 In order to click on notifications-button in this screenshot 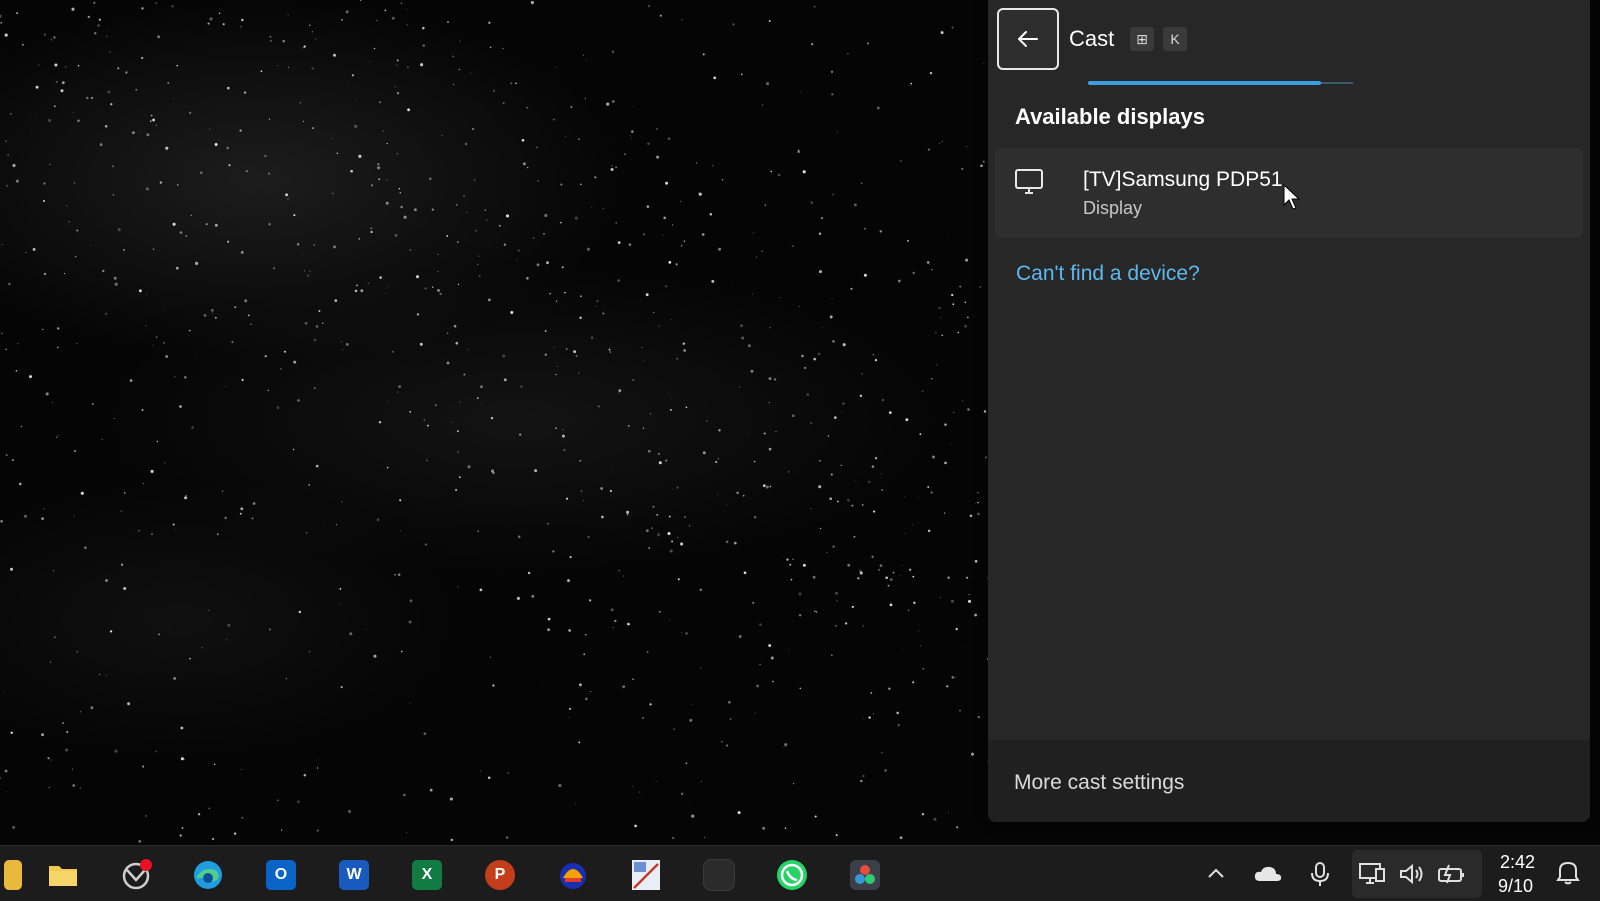, I will do `click(1568, 872)`.